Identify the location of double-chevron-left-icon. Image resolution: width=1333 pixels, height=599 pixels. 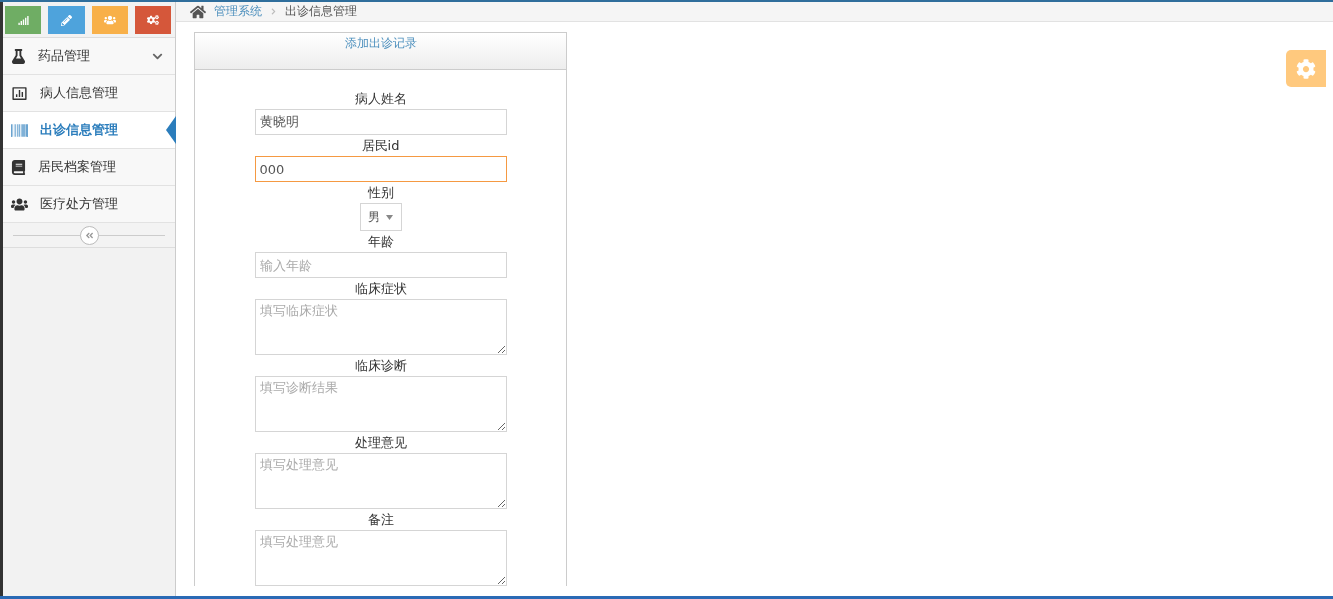
(89, 235).